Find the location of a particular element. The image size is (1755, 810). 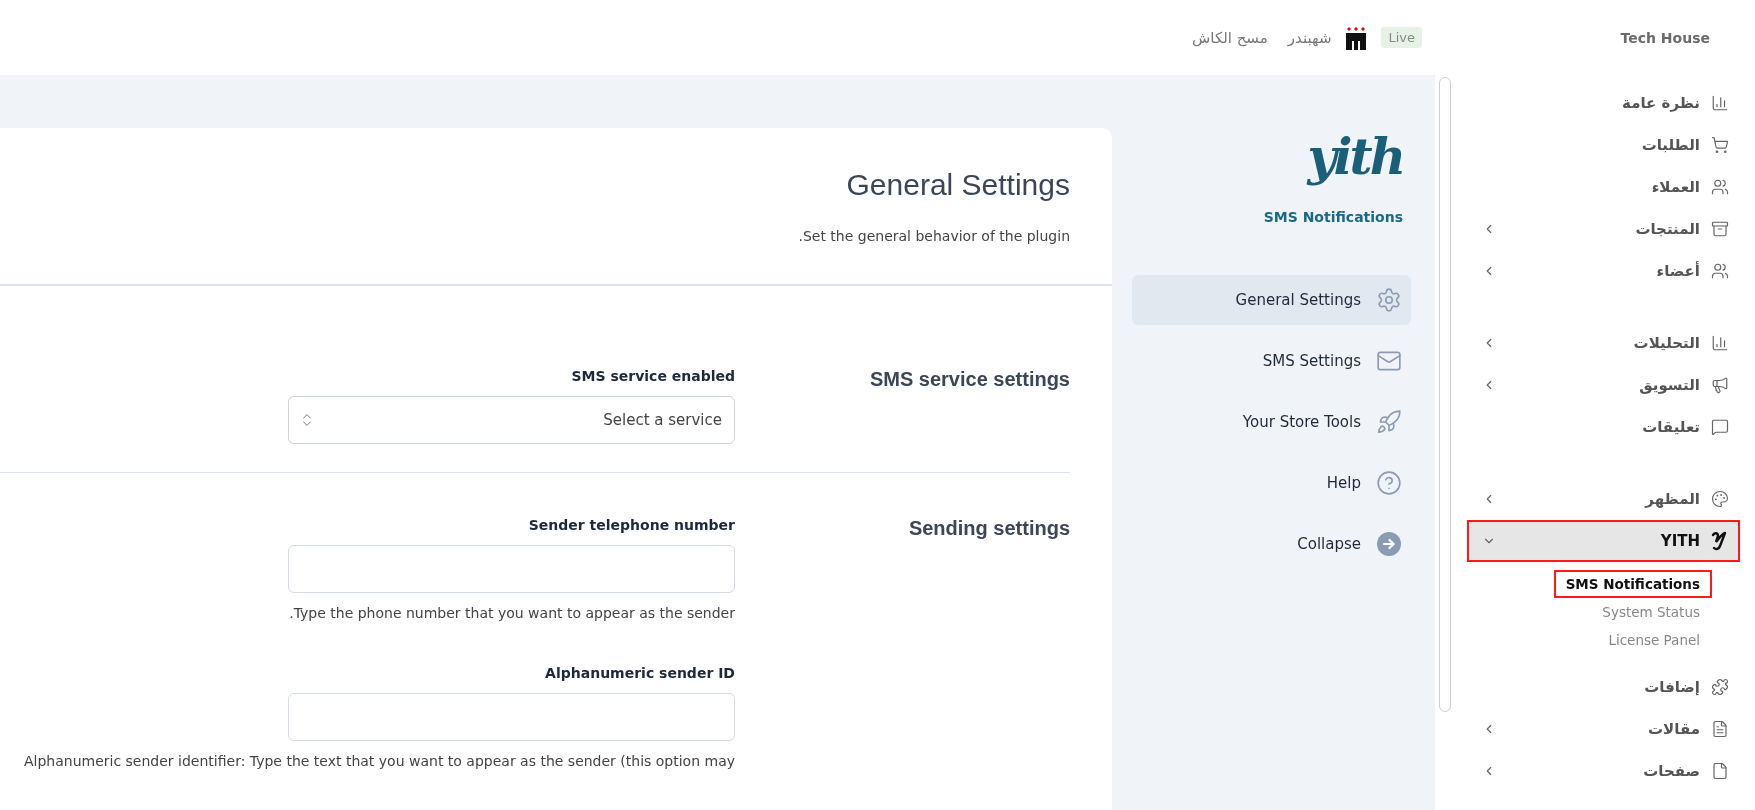

brand-logo-icon is located at coordinates (1356, 37).